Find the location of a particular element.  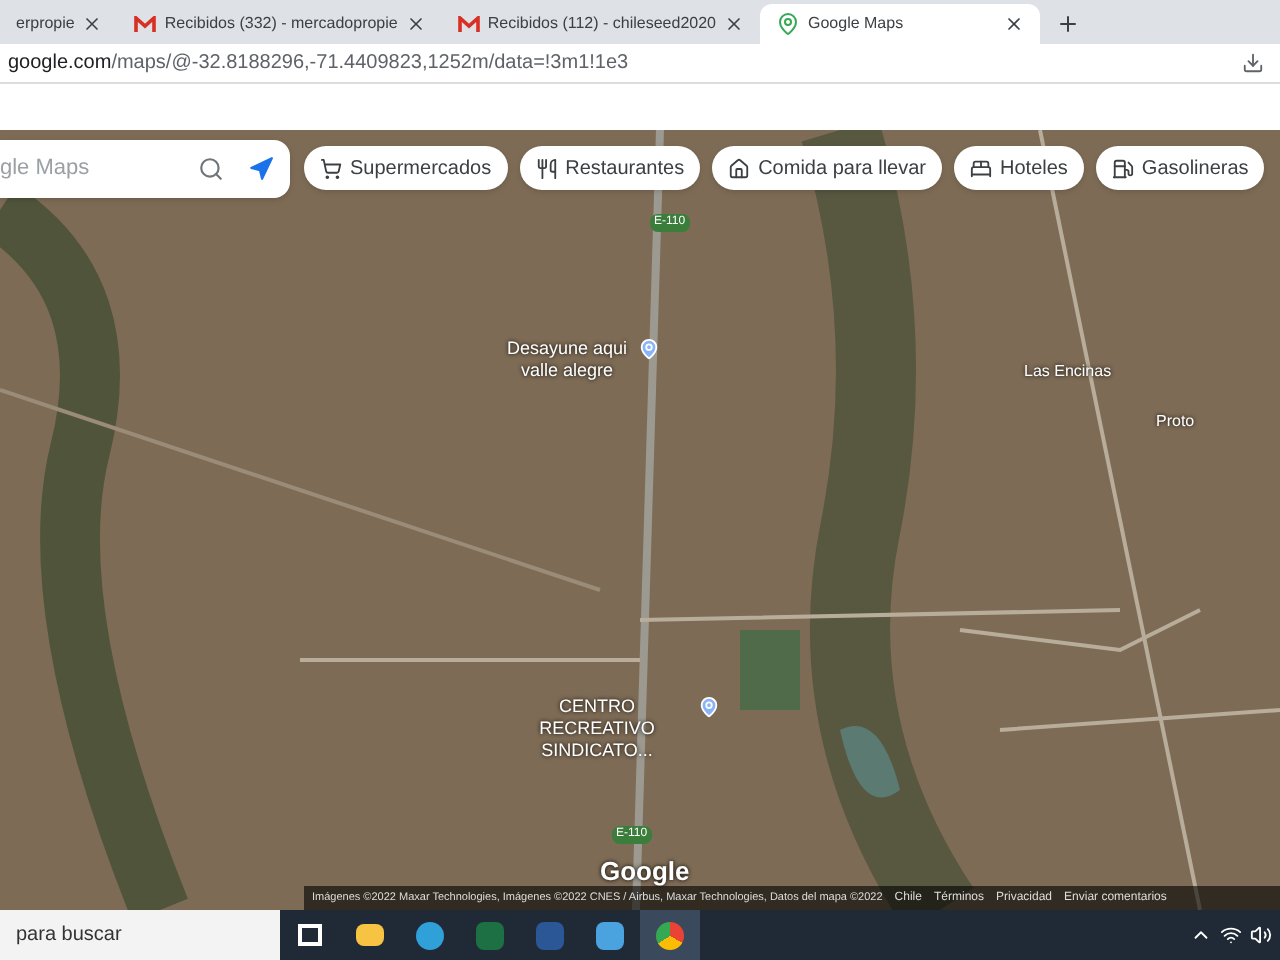

fuel-icon is located at coordinates (1122, 168).